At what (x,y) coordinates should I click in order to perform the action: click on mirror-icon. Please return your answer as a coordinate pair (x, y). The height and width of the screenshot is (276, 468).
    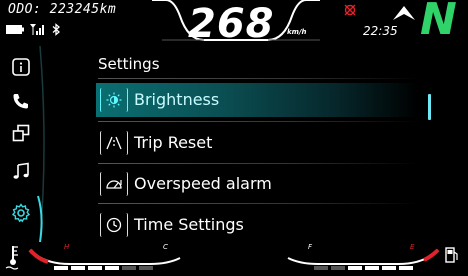
    Looking at the image, I should click on (21, 133).